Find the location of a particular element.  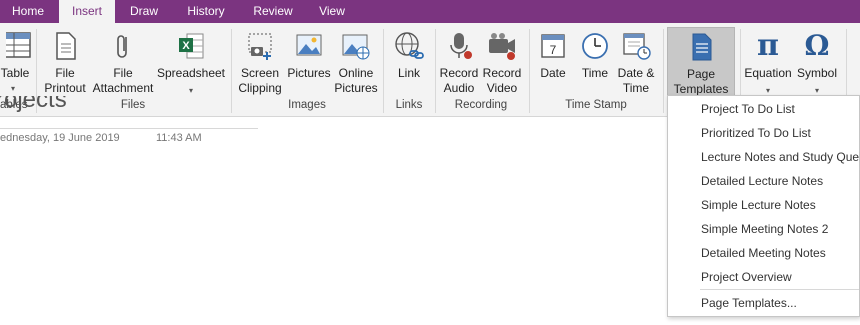

spreadsheet-button: X Spreadsheet ▾ is located at coordinates (191, 63).